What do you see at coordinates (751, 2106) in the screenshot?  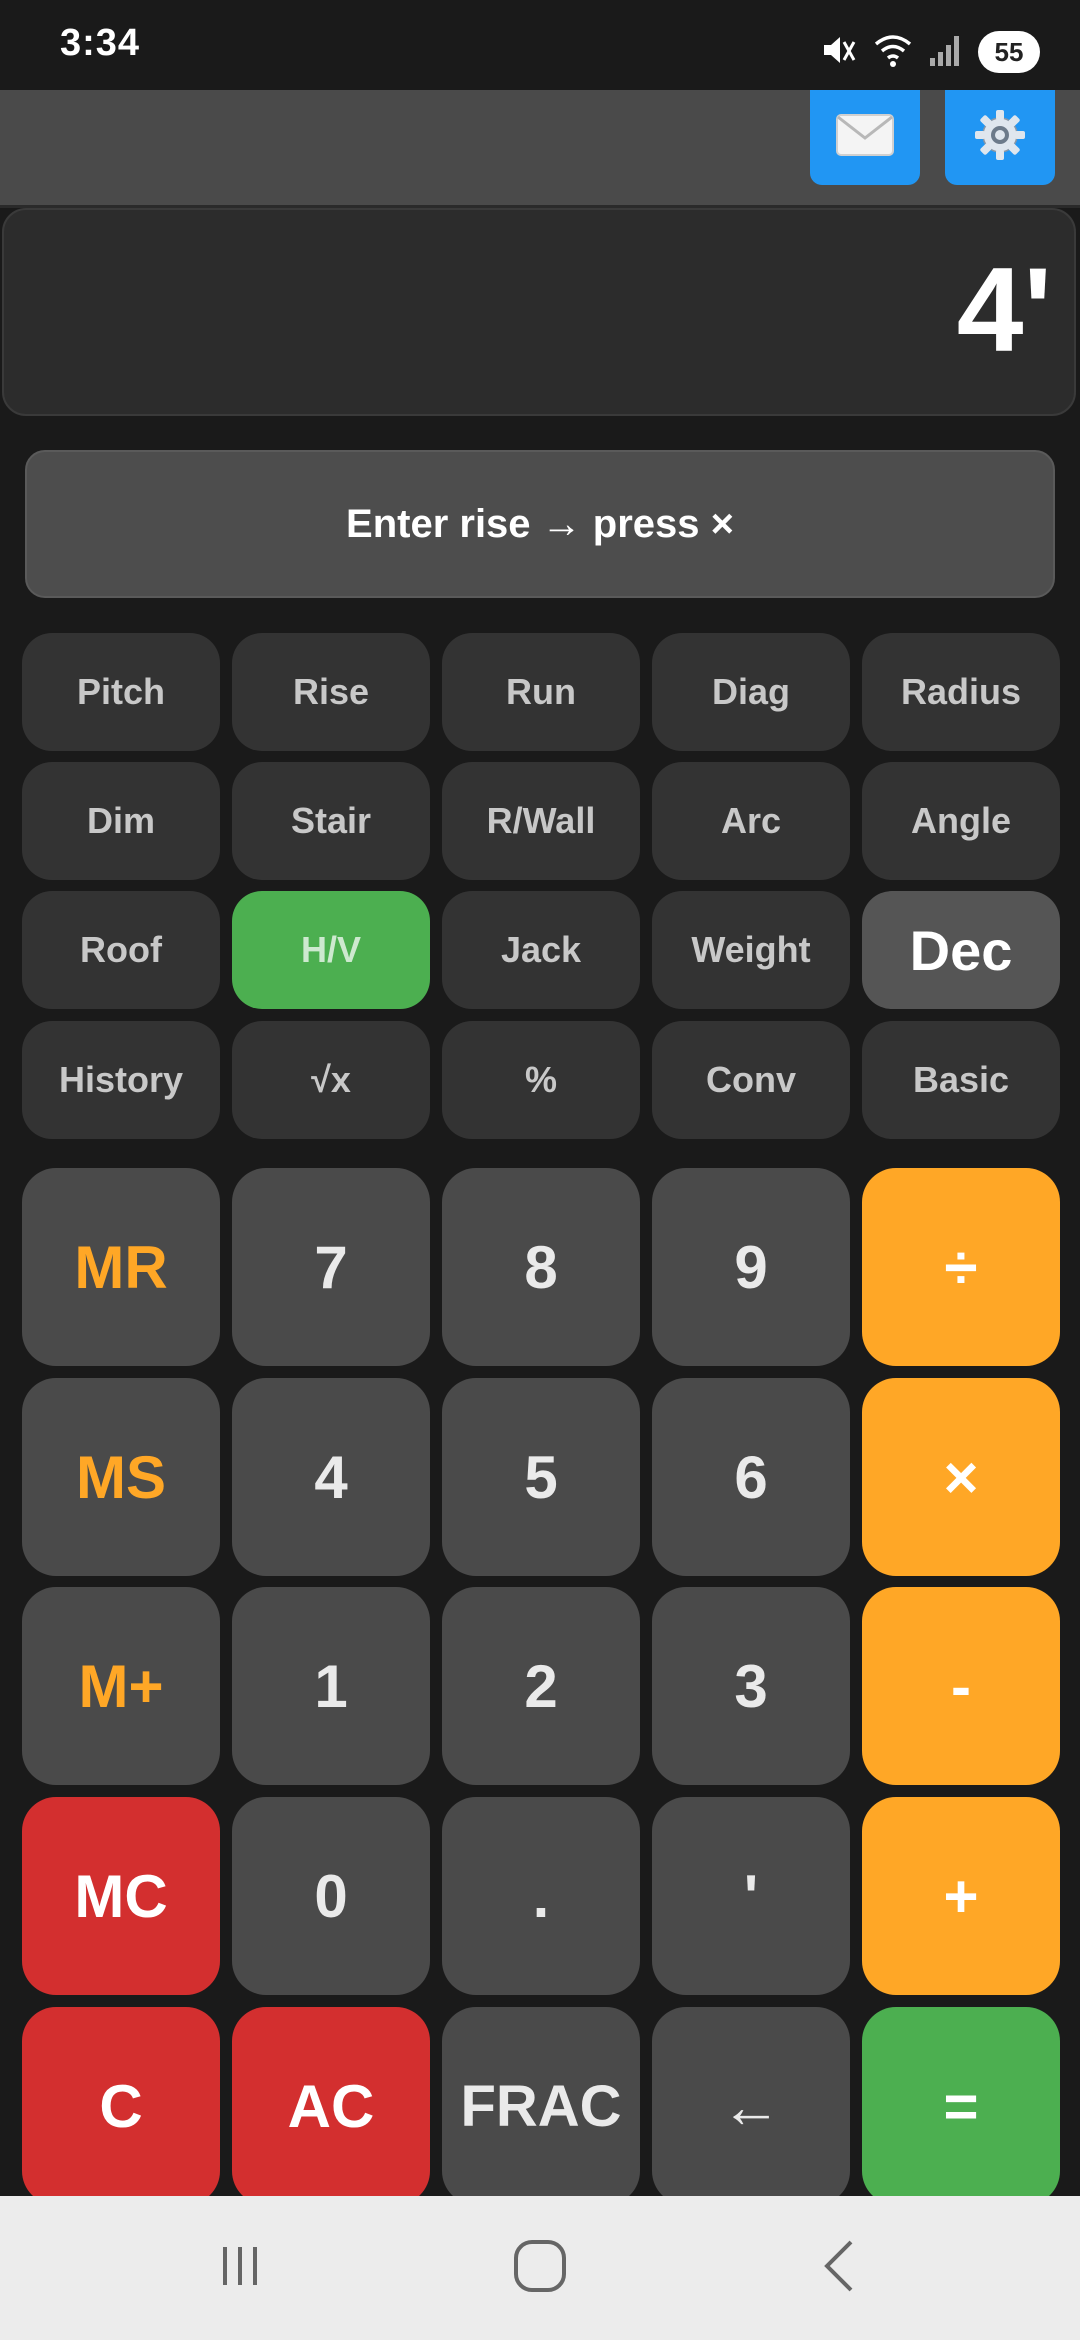 I see `key-backspace: ←` at bounding box center [751, 2106].